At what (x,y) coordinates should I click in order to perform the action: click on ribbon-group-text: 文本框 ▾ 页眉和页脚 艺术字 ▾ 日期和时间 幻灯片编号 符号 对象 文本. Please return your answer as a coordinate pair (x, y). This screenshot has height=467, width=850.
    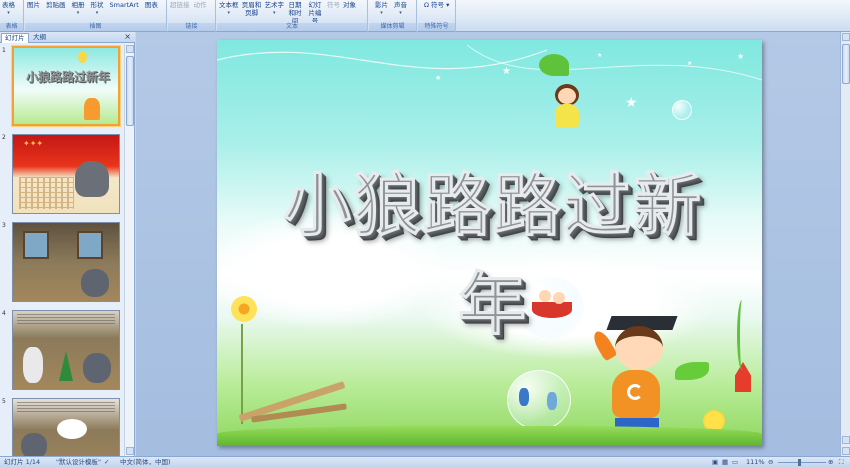
    Looking at the image, I should click on (292, 16).